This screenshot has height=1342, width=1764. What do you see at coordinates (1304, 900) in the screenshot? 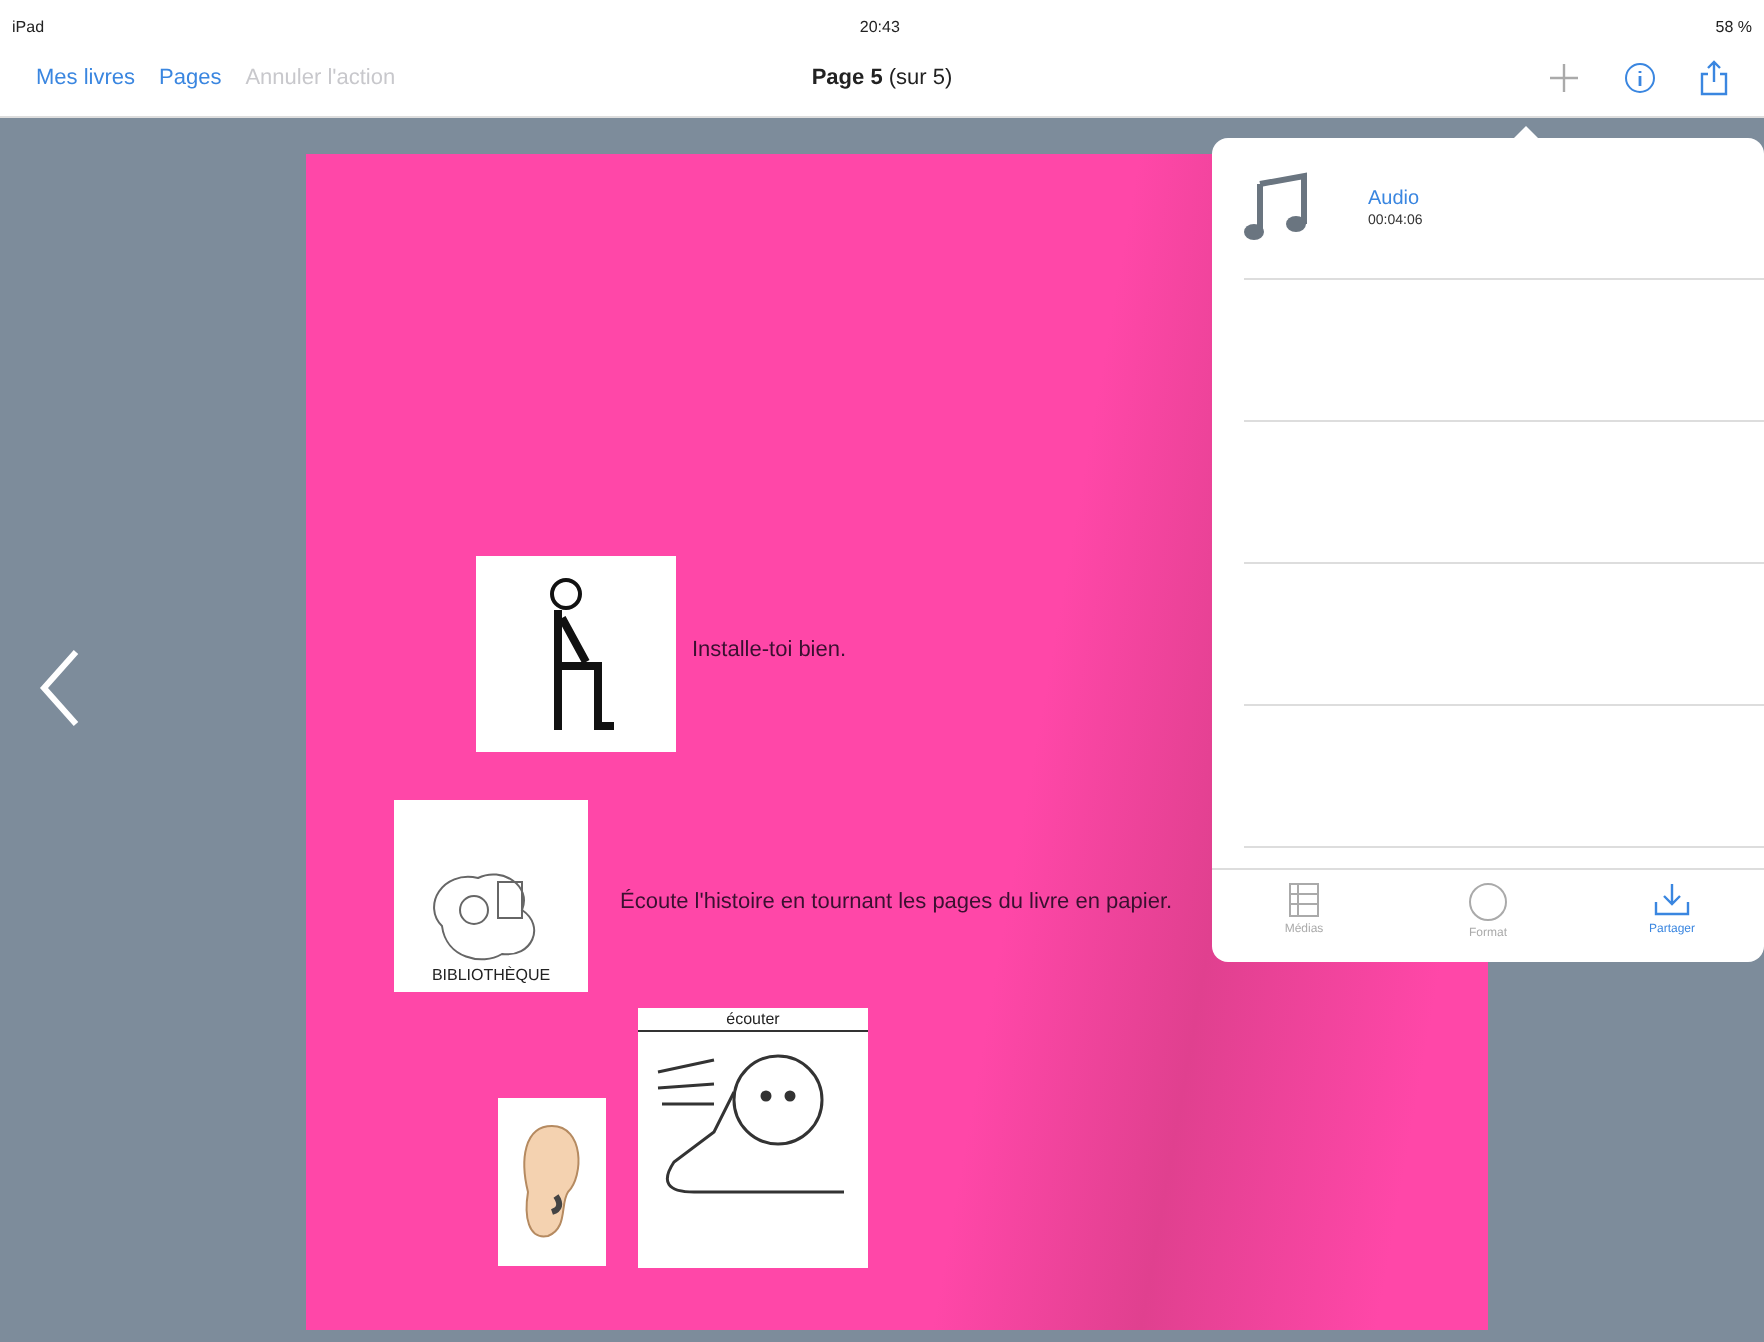
I see `list-icon` at bounding box center [1304, 900].